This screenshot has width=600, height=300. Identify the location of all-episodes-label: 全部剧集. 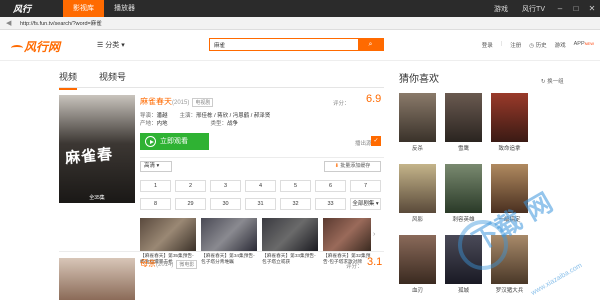
(363, 204).